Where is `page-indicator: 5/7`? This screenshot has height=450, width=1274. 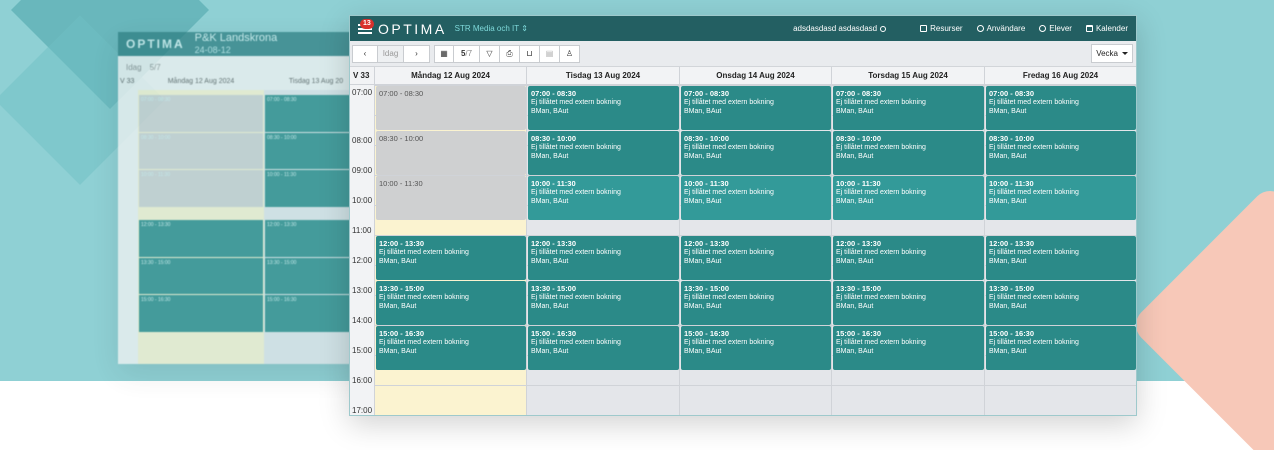 page-indicator: 5/7 is located at coordinates (467, 53).